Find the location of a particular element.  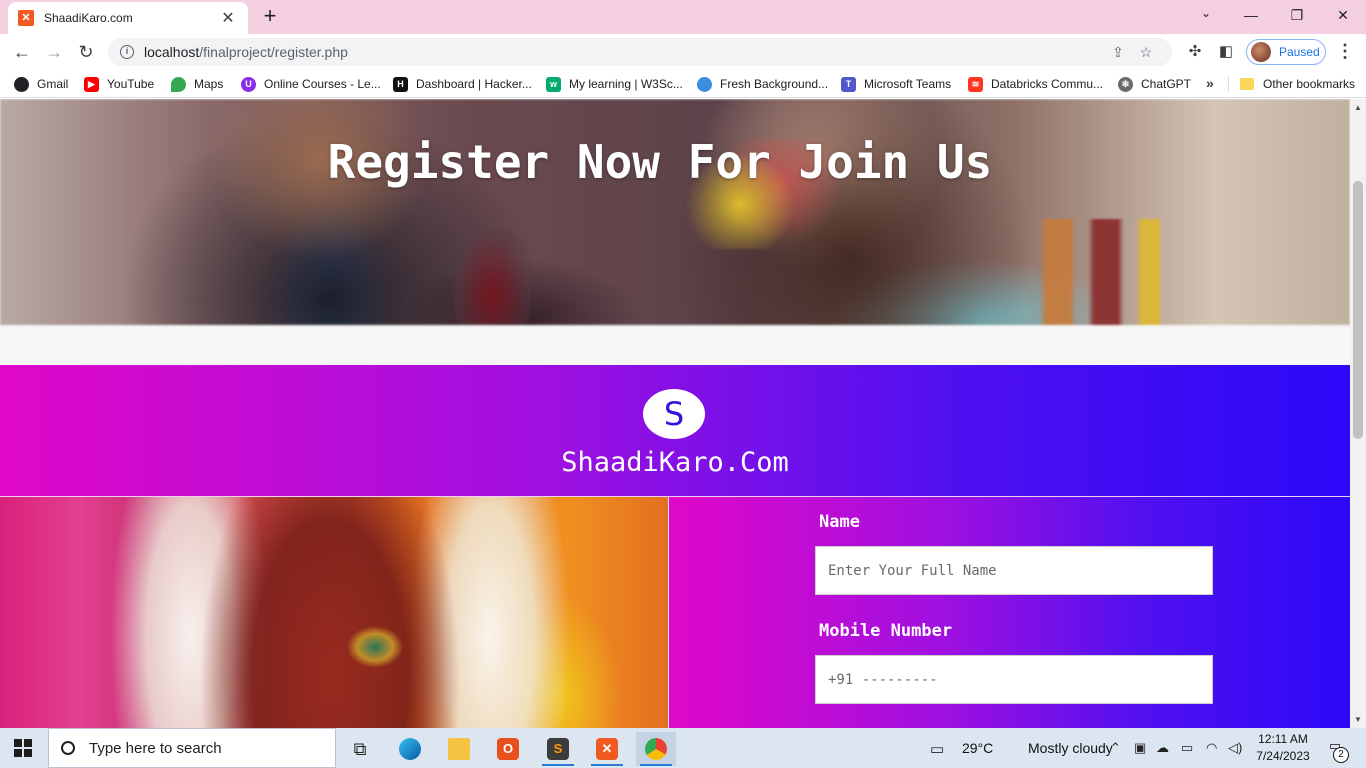

reload-icon: ↻ is located at coordinates (86, 52).